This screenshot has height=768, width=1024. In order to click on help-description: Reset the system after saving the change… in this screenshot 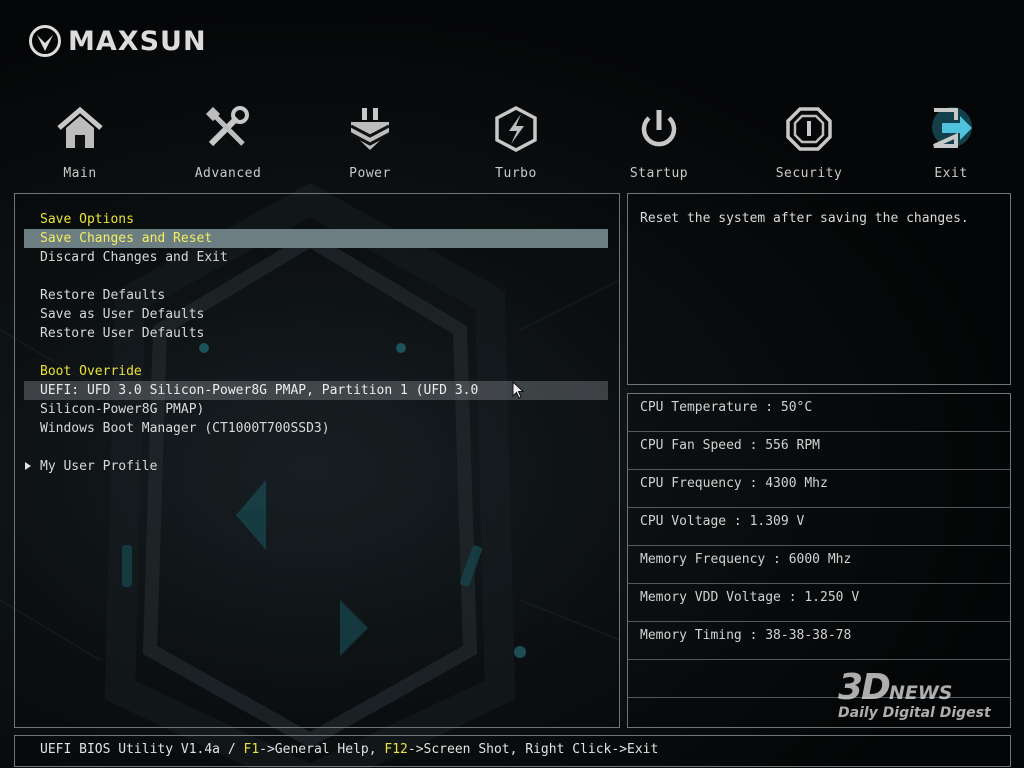, I will do `click(804, 218)`.